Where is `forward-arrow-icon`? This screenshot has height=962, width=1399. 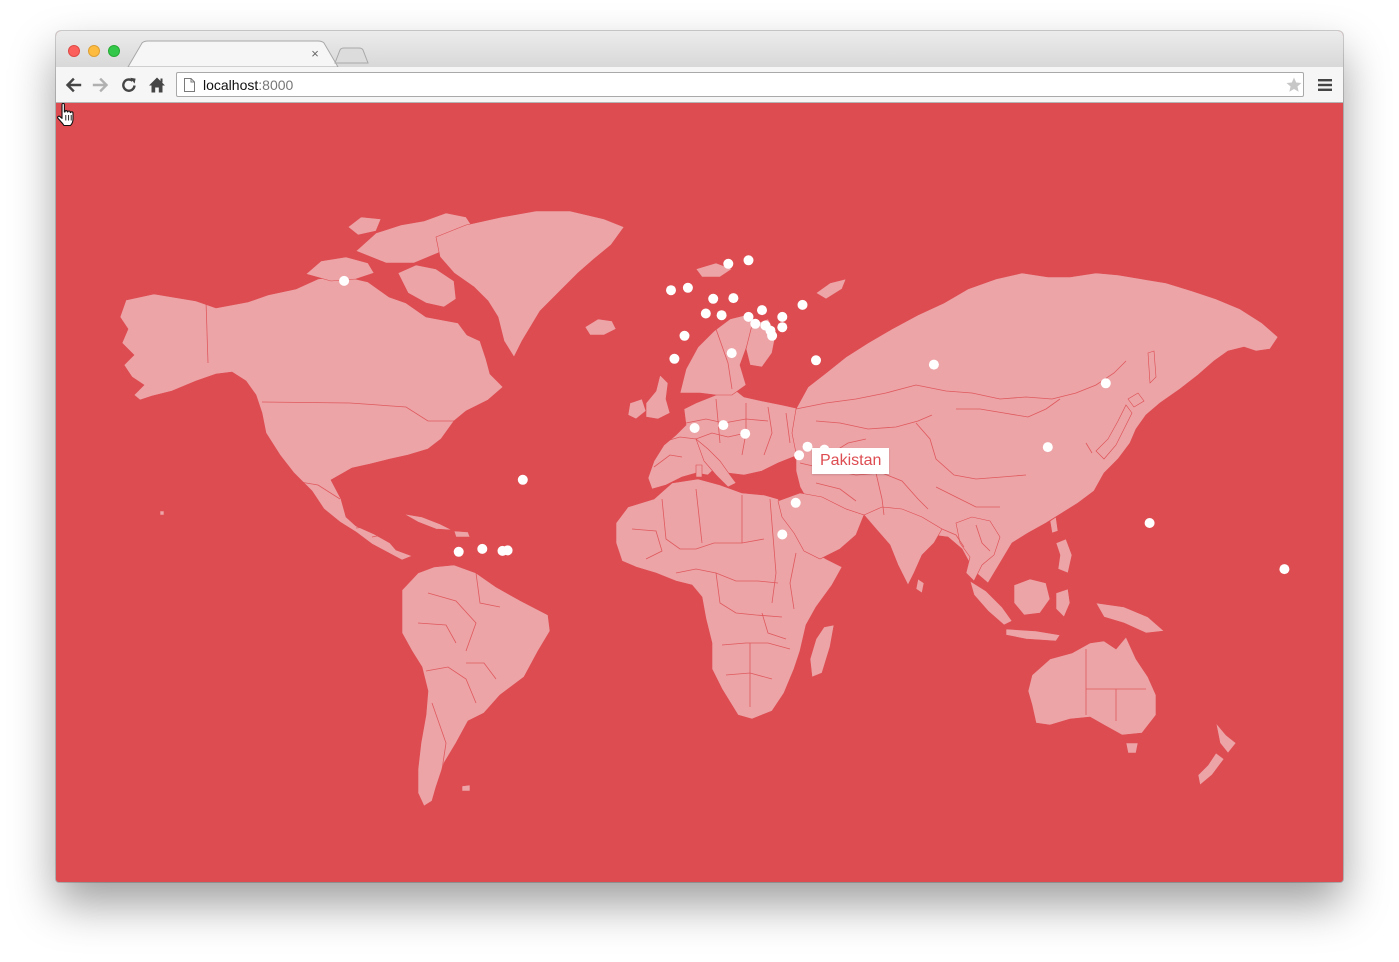
forward-arrow-icon is located at coordinates (101, 85).